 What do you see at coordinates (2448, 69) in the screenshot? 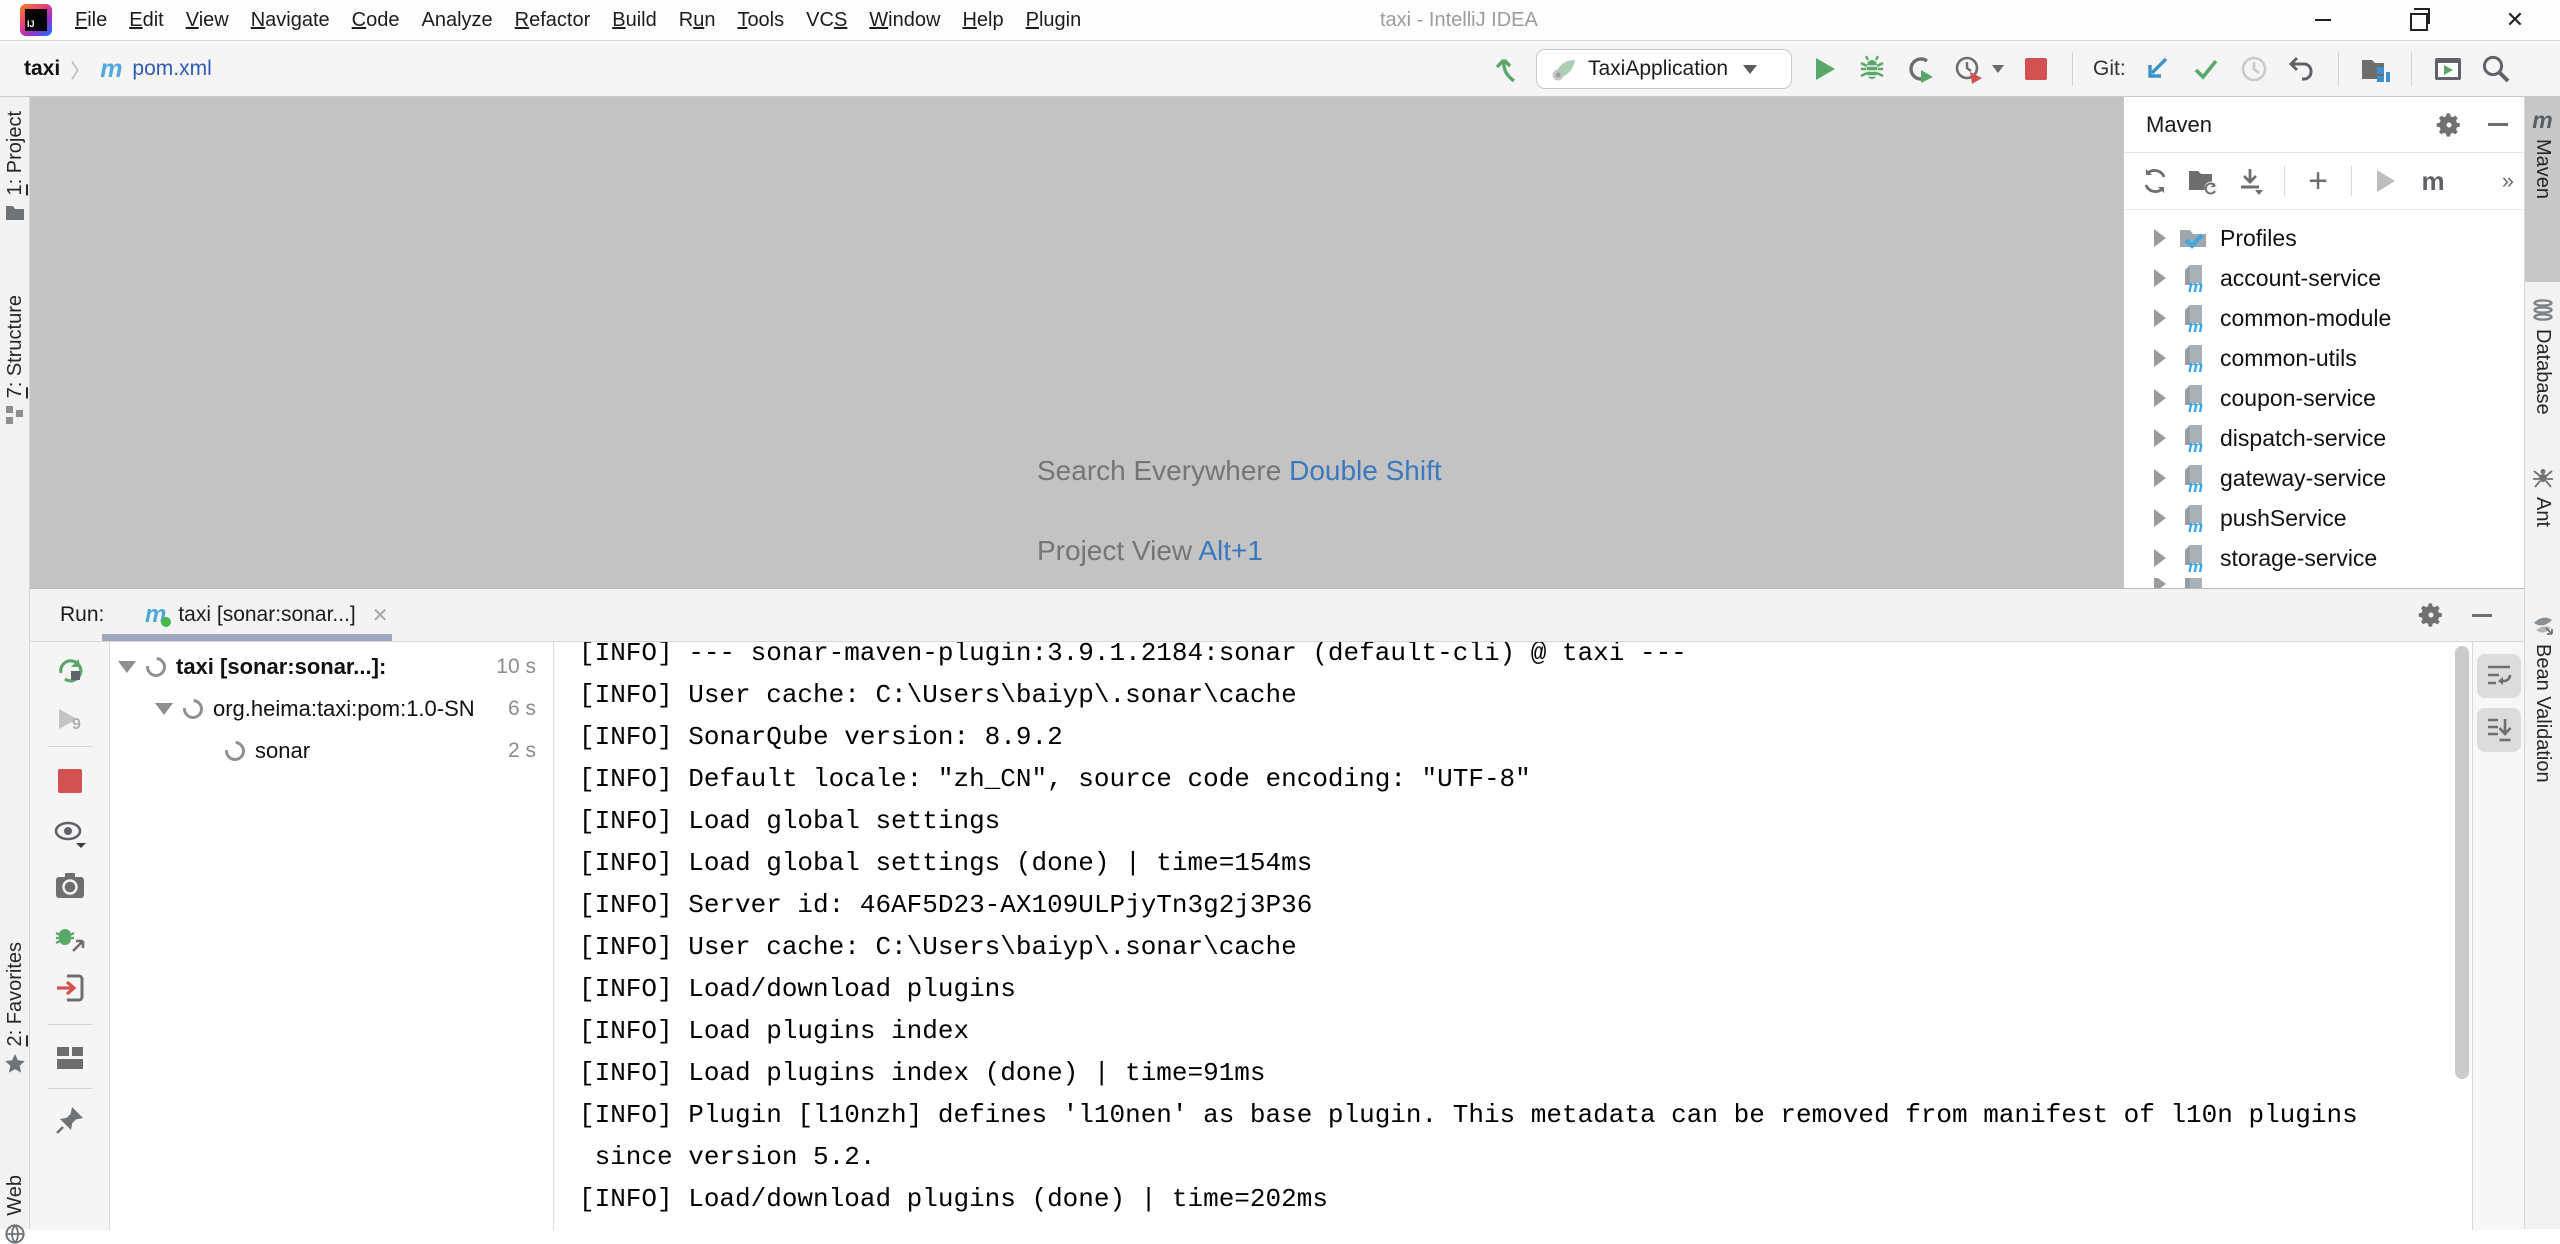
I see `run-anything-icon` at bounding box center [2448, 69].